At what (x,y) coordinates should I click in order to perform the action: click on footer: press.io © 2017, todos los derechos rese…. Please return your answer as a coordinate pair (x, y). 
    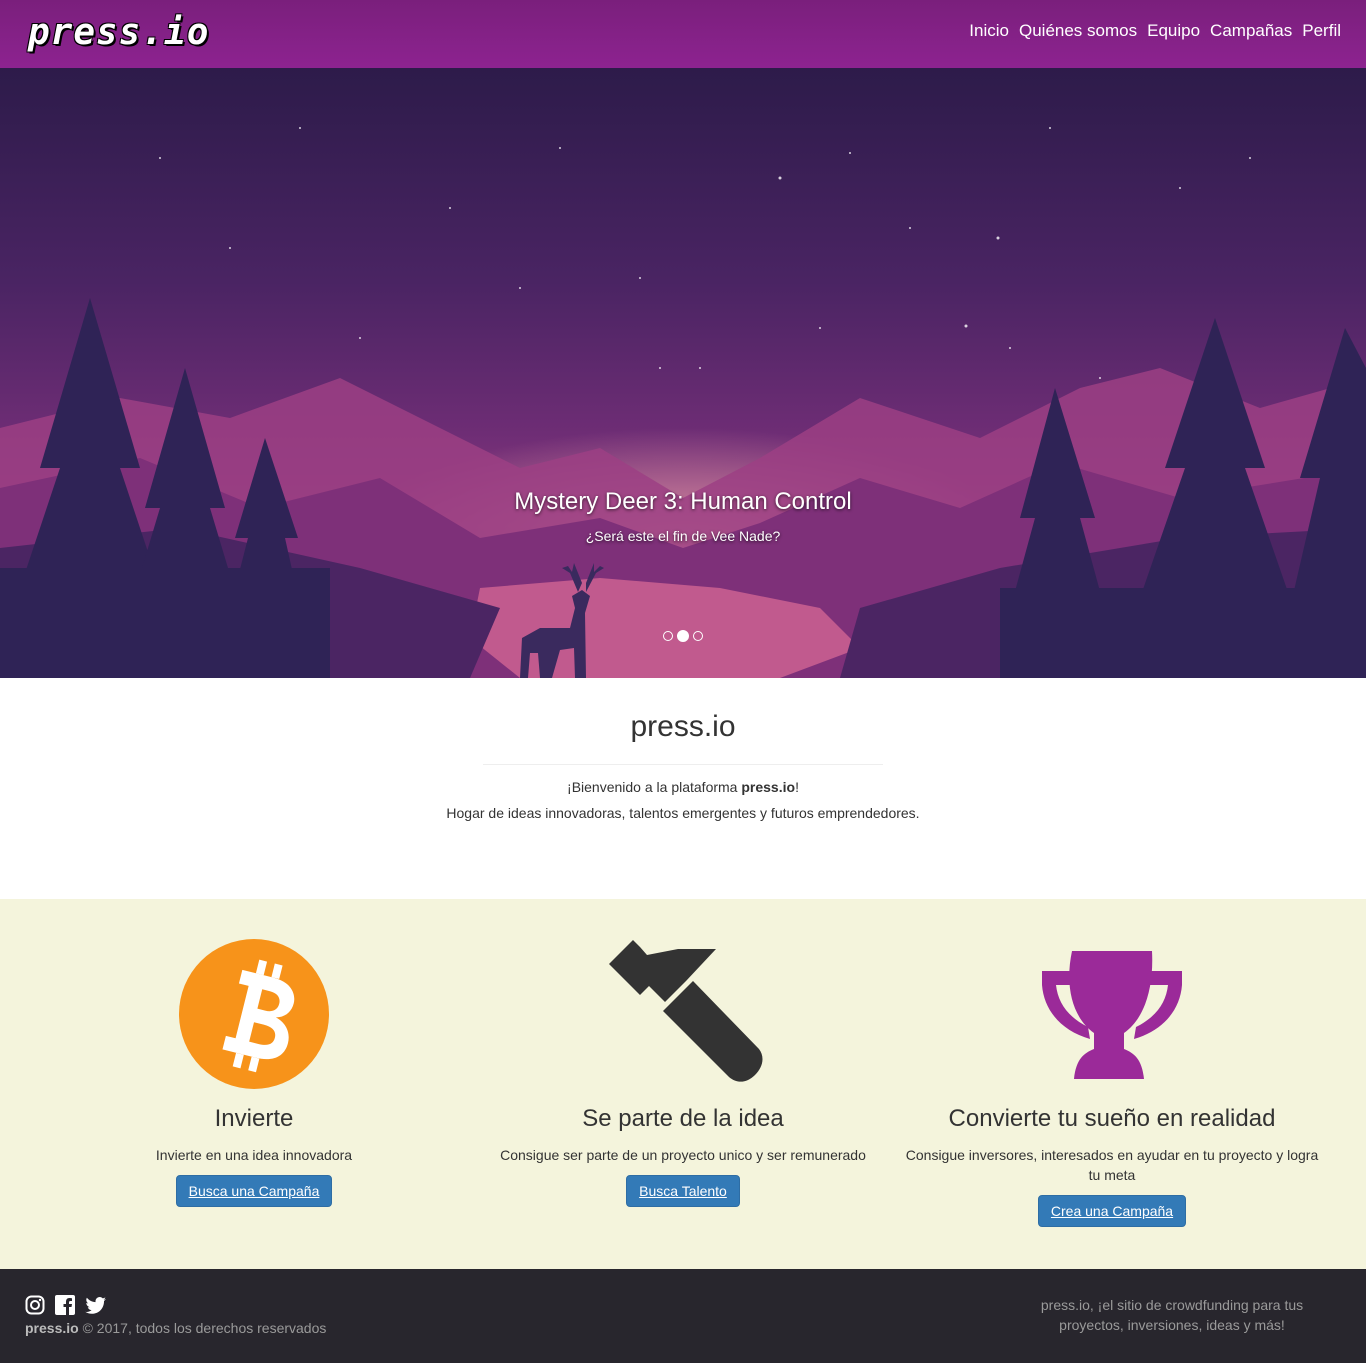
    Looking at the image, I should click on (683, 1316).